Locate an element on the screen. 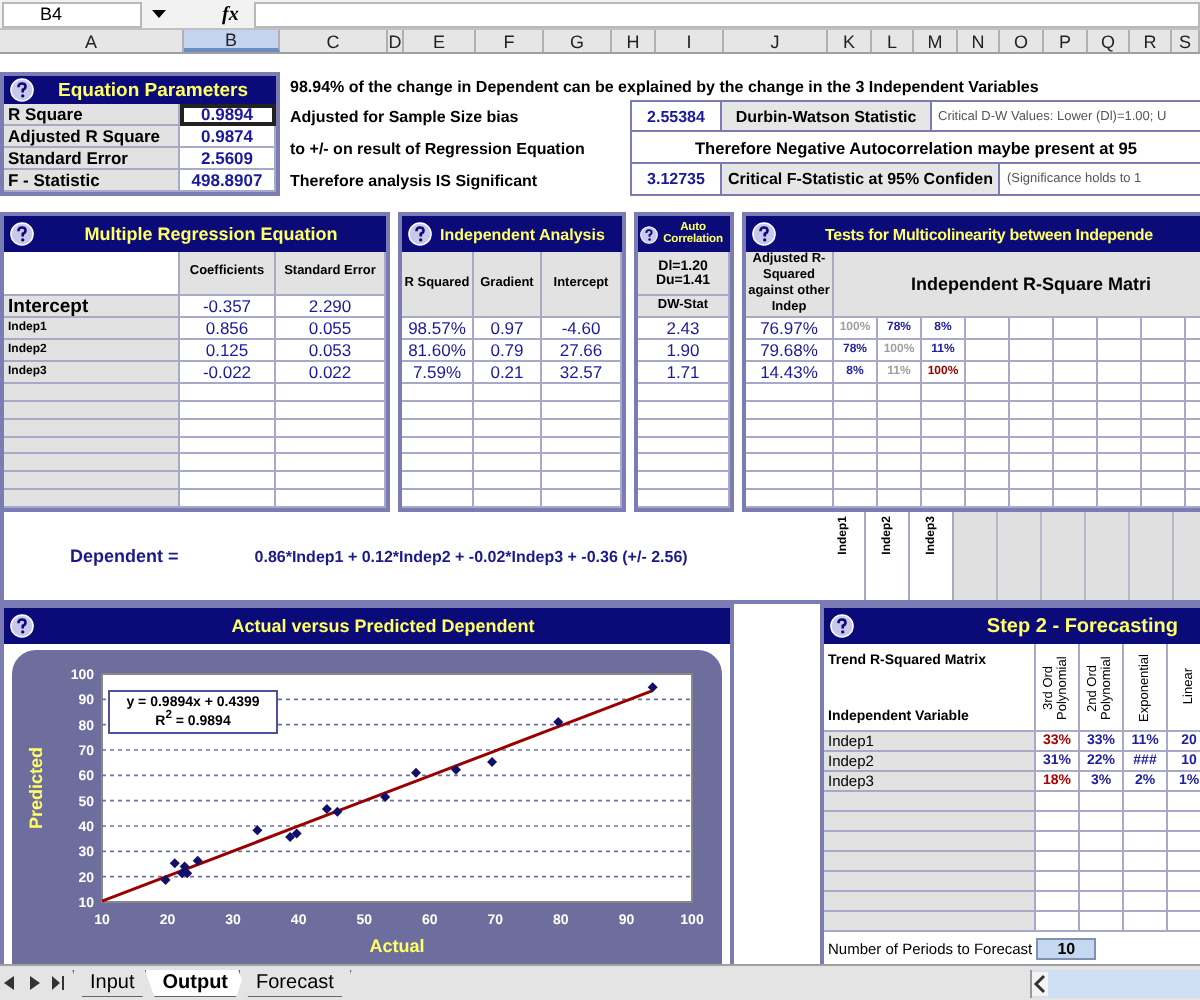  column-header: N is located at coordinates (979, 41).